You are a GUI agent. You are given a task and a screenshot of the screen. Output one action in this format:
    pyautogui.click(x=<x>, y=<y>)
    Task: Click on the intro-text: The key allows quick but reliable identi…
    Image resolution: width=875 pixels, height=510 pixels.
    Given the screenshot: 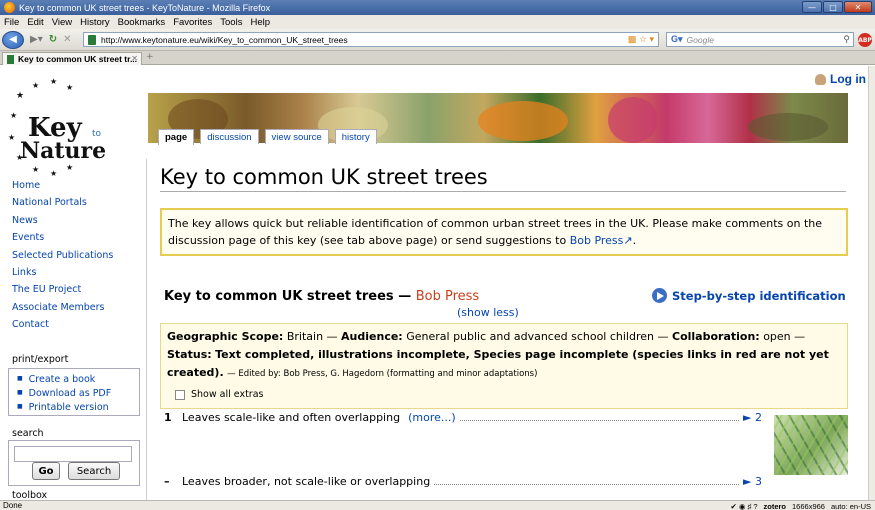 What is the action you would take?
    pyautogui.click(x=495, y=232)
    